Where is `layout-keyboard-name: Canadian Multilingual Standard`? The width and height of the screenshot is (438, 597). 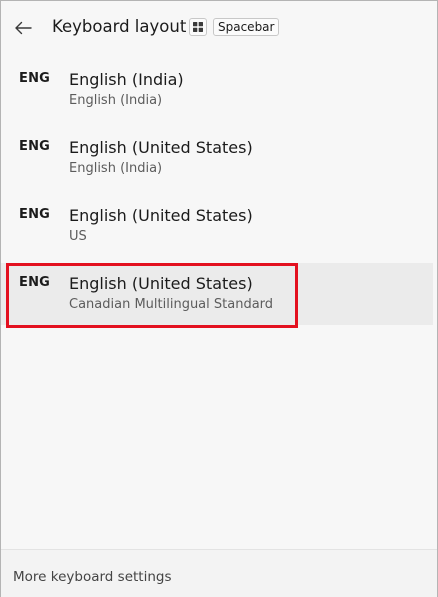
layout-keyboard-name: Canadian Multilingual Standard is located at coordinates (171, 304).